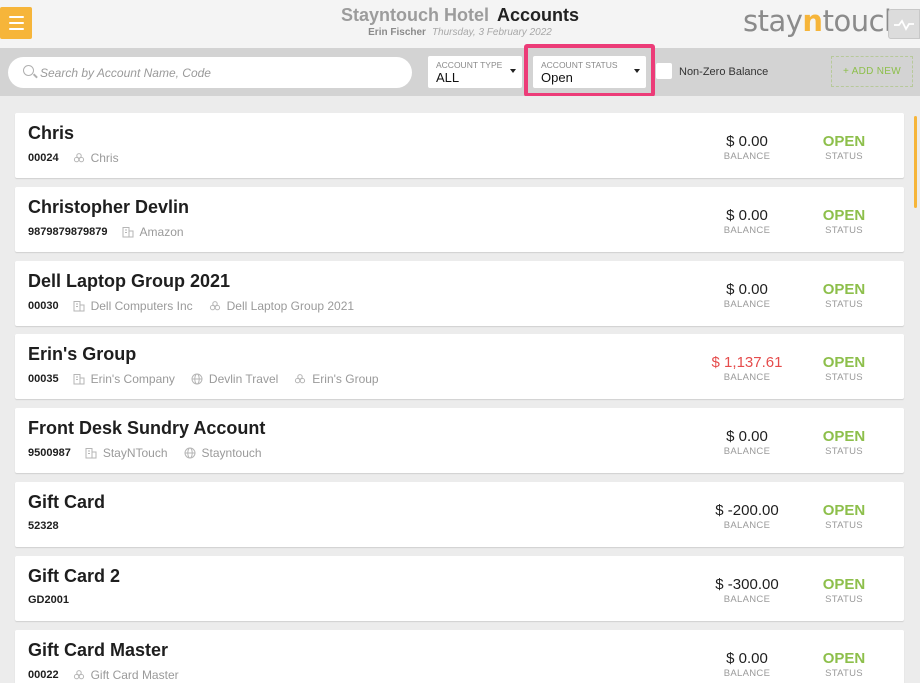 This screenshot has width=920, height=683. I want to click on account-tag: Gift Card Master, so click(126, 675).